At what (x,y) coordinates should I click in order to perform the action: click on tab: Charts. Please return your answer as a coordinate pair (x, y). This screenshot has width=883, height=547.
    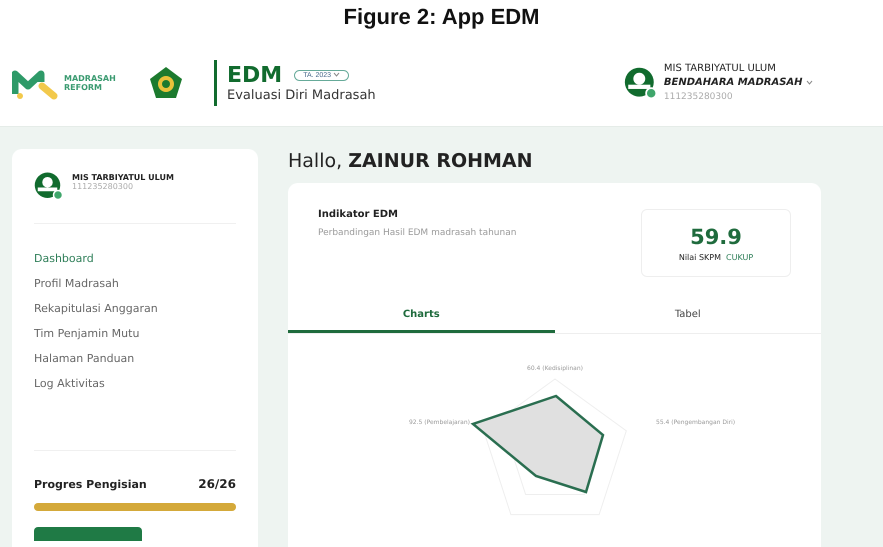
    Looking at the image, I should click on (421, 317).